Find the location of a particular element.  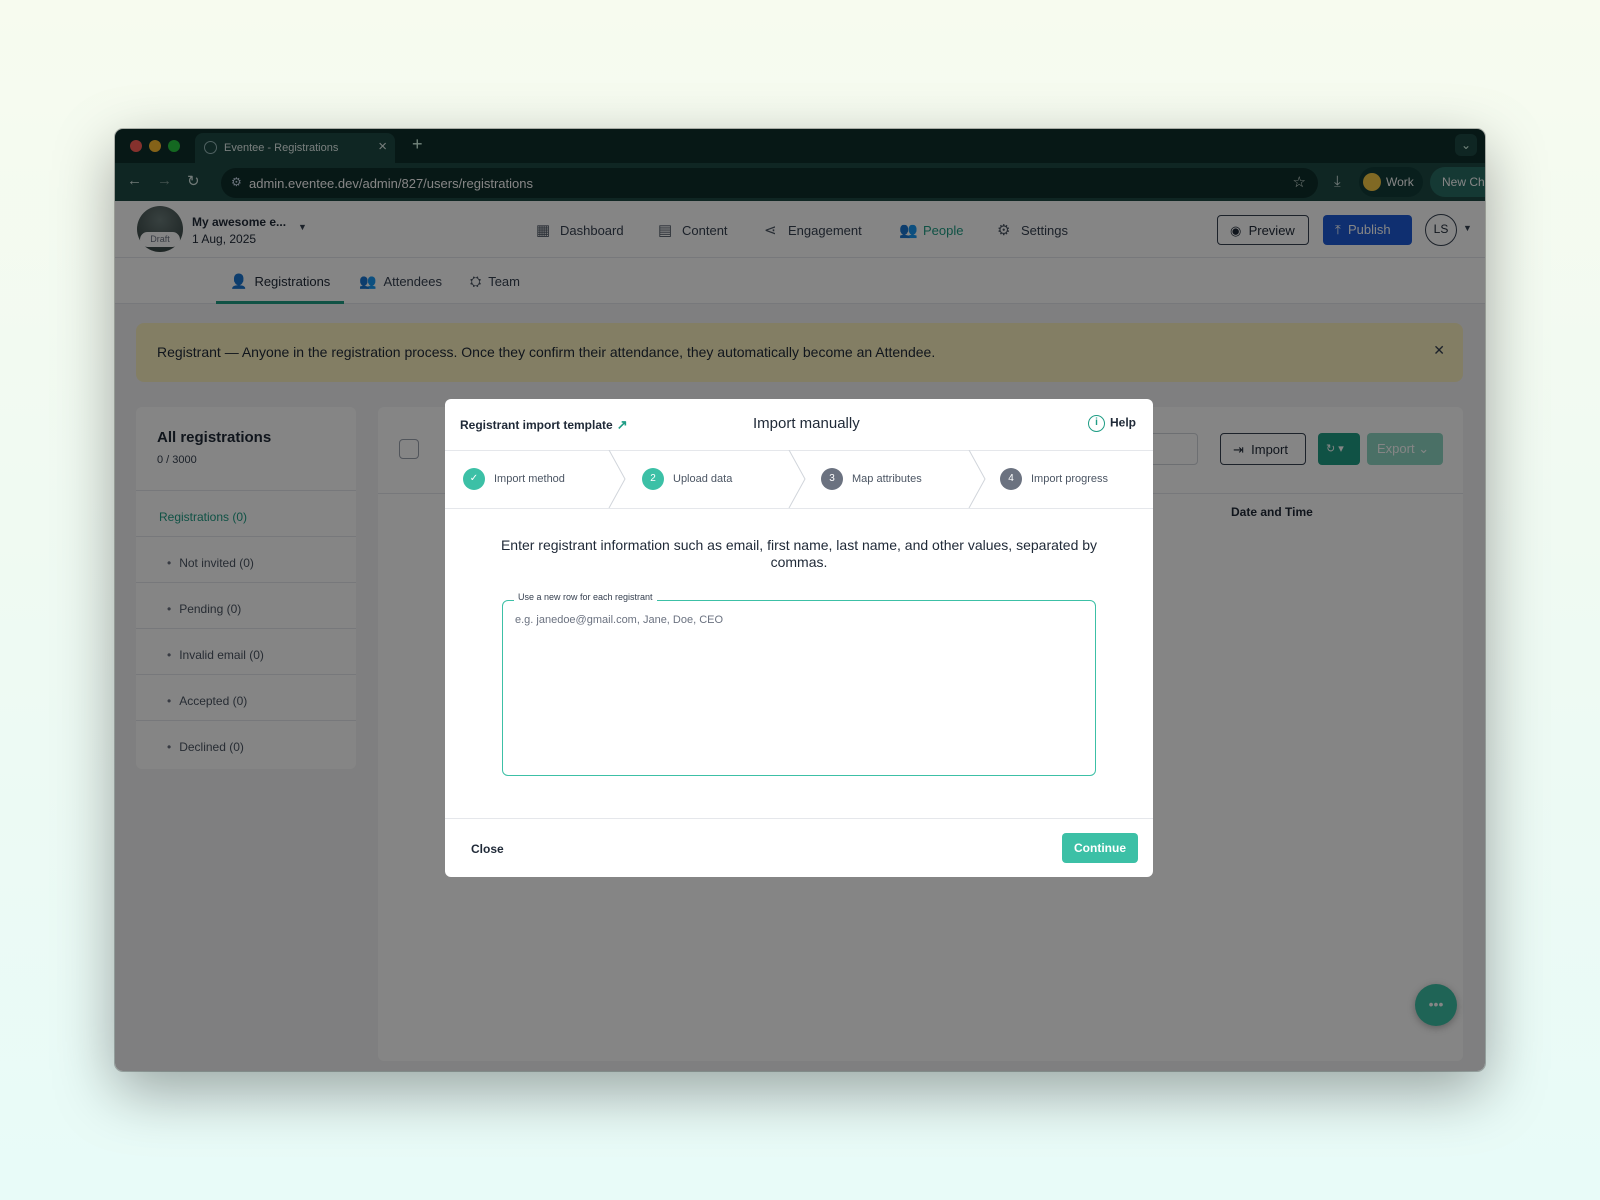

modal-title: Import manually is located at coordinates (806, 423).